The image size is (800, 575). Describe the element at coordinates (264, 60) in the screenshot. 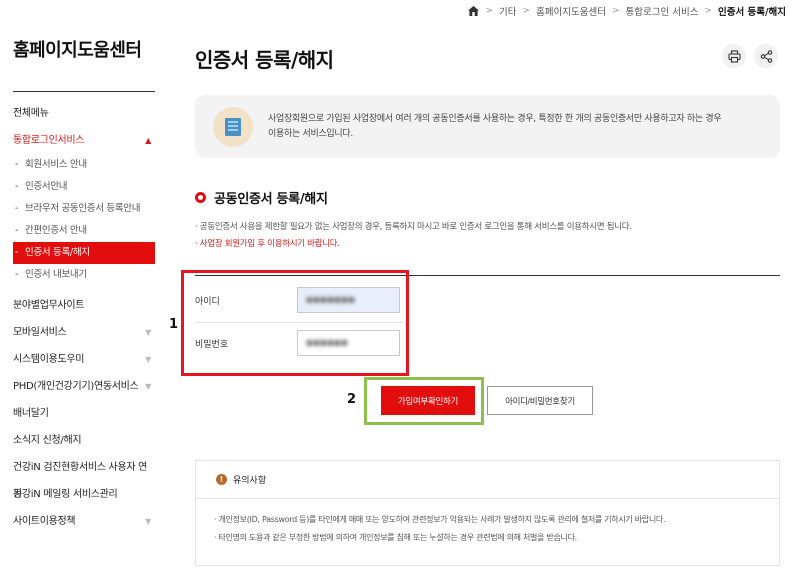

I see `page-title: 인증서 등록/해지` at that location.